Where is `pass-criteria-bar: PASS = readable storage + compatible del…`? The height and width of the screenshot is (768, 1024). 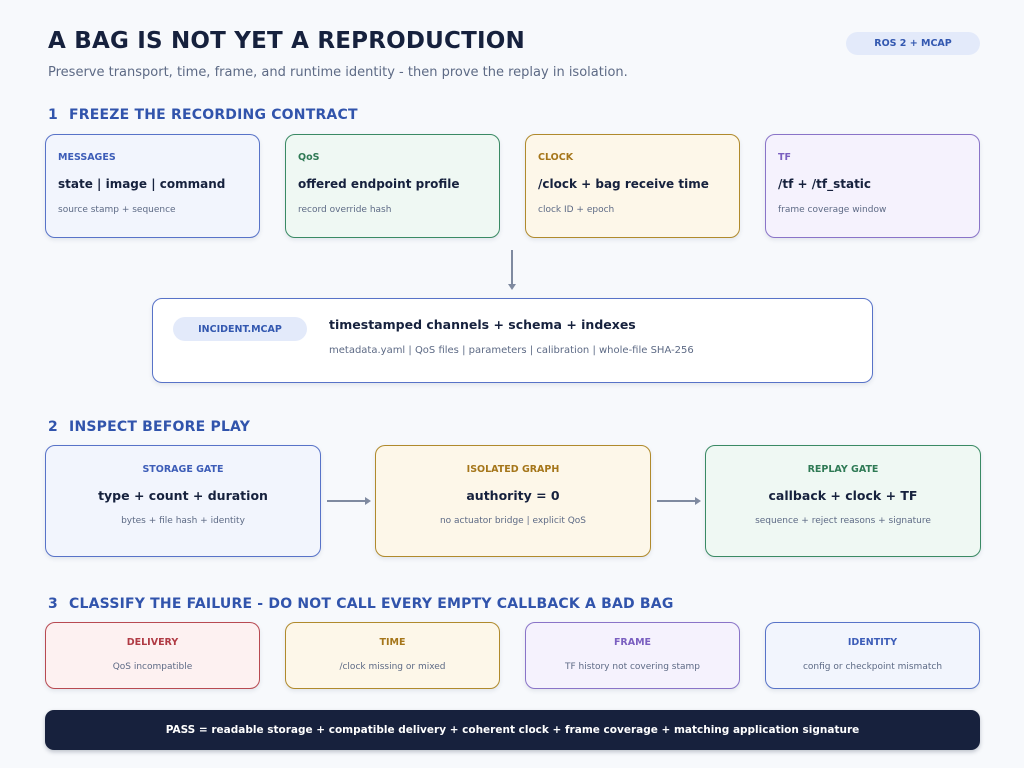 pass-criteria-bar: PASS = readable storage + compatible del… is located at coordinates (512, 730).